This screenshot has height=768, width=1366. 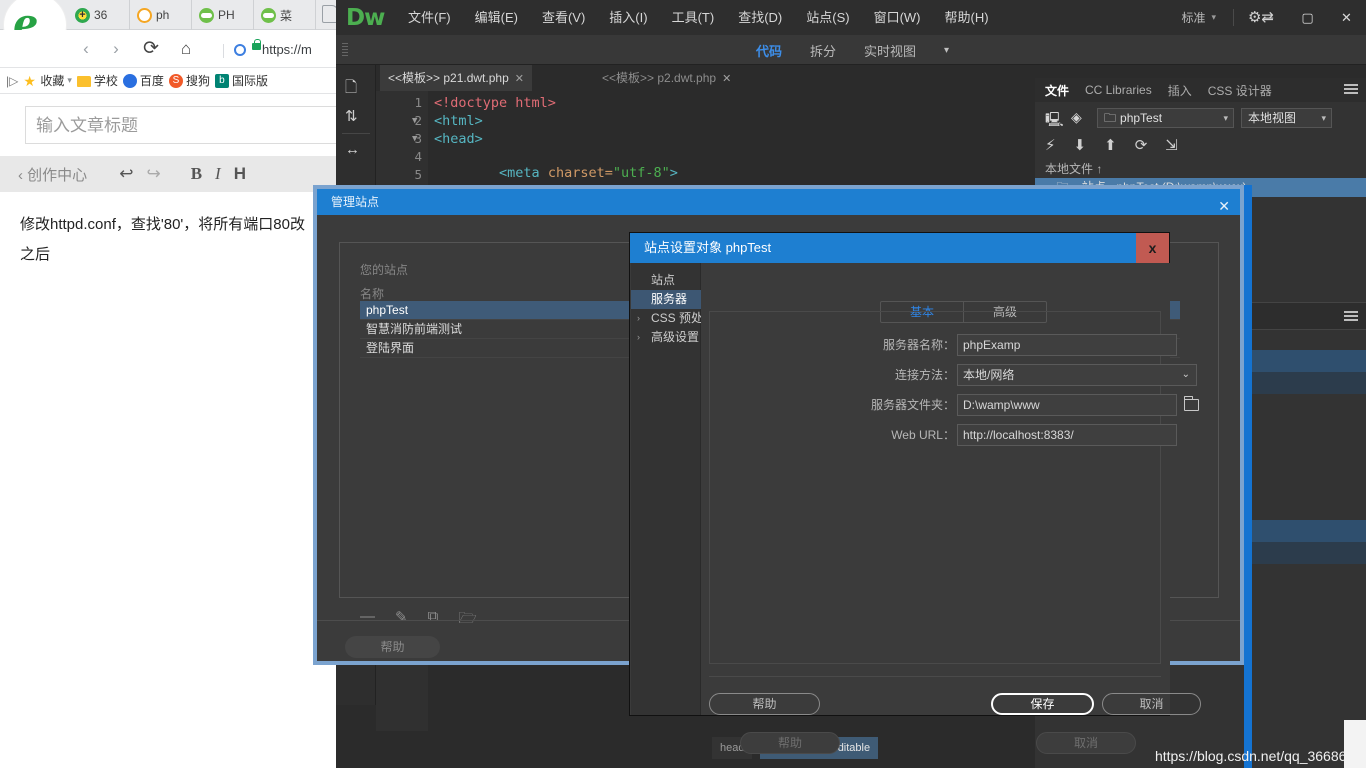 I want to click on reload-icon: ⟳, so click(x=151, y=49).